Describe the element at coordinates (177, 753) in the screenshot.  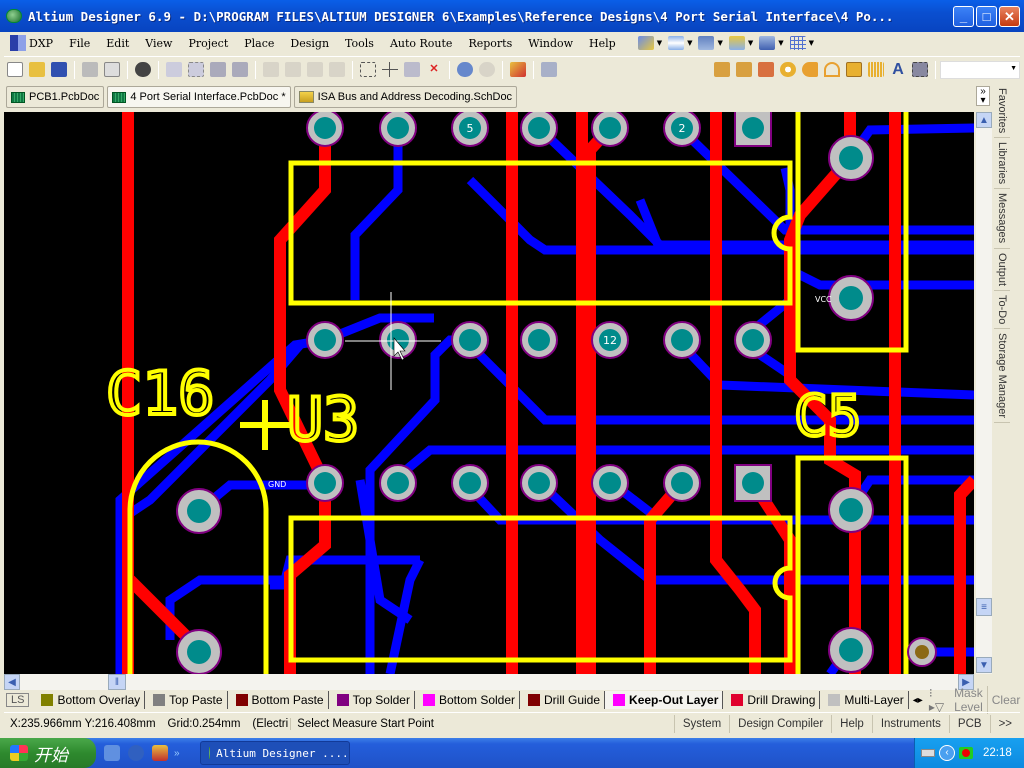
I see `quicklaunch-overflow-icon: »` at that location.